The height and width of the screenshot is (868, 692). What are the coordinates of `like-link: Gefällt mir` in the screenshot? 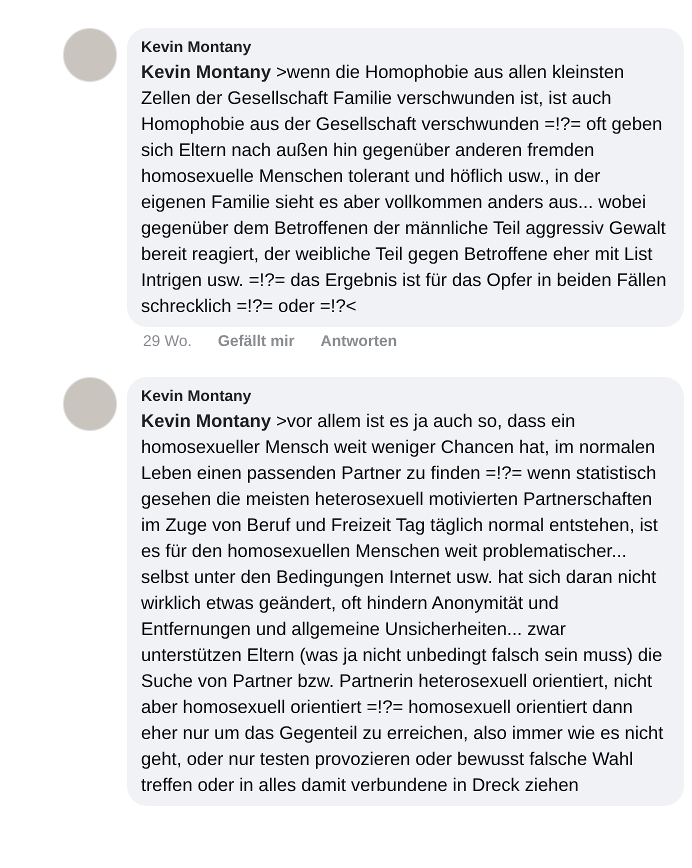 It's located at (256, 342).